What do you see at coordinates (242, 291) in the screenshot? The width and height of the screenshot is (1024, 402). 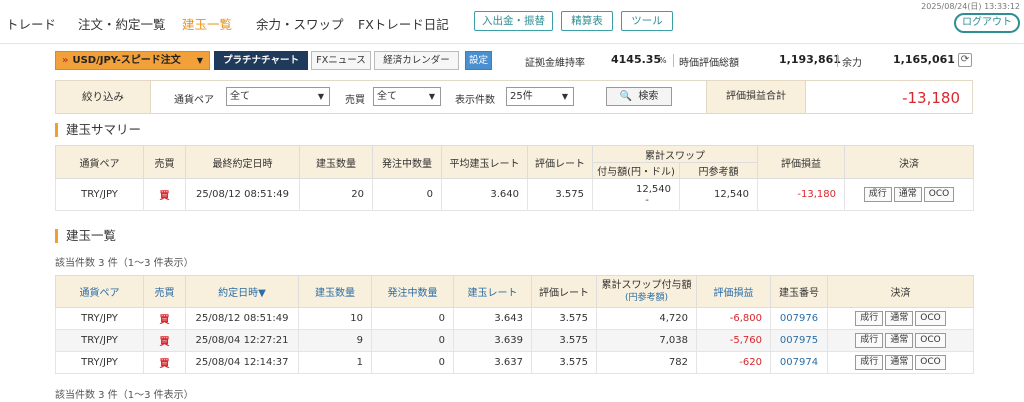 I see `col-date-sort: 約定日時▼` at bounding box center [242, 291].